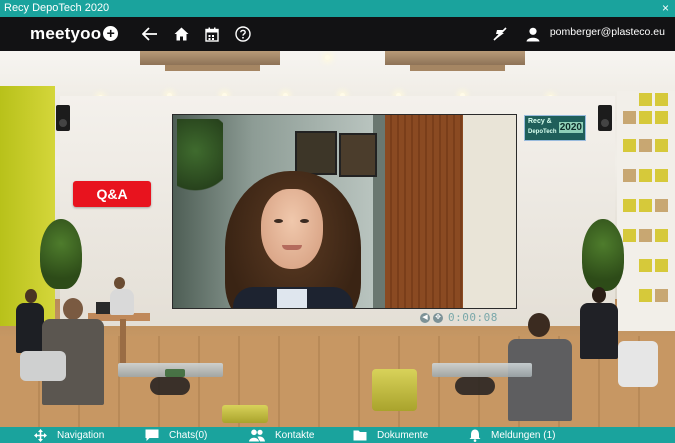 Image resolution: width=675 pixels, height=443 pixels. What do you see at coordinates (81, 435) in the screenshot?
I see `bottom-nav-label: Navigation` at bounding box center [81, 435].